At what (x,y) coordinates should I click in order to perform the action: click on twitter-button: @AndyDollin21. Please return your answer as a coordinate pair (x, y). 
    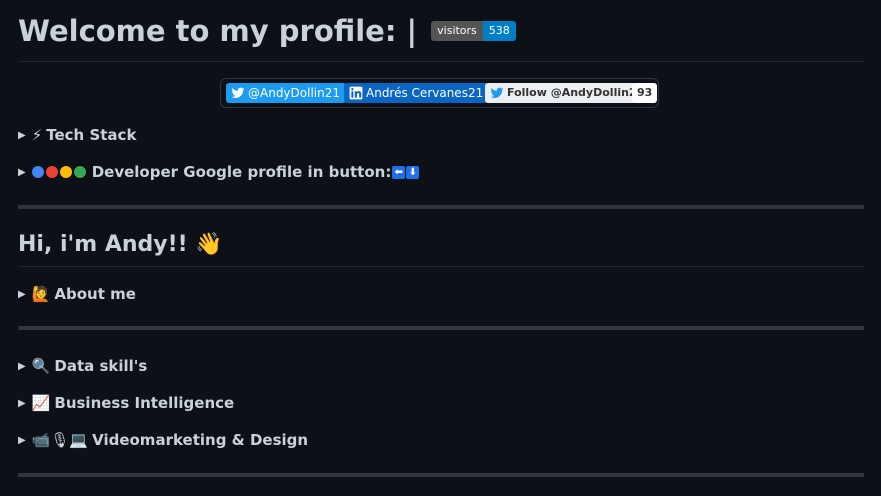
    Looking at the image, I should click on (286, 93).